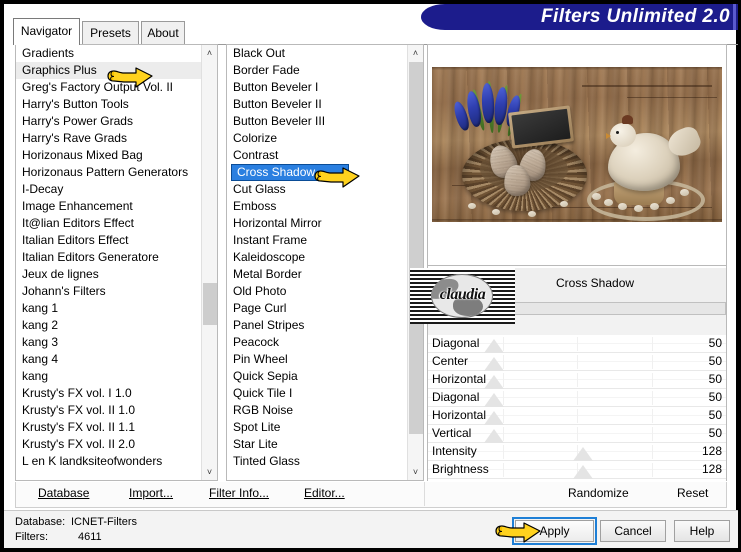  What do you see at coordinates (108, 359) in the screenshot?
I see `category-list-item: kang 4` at bounding box center [108, 359].